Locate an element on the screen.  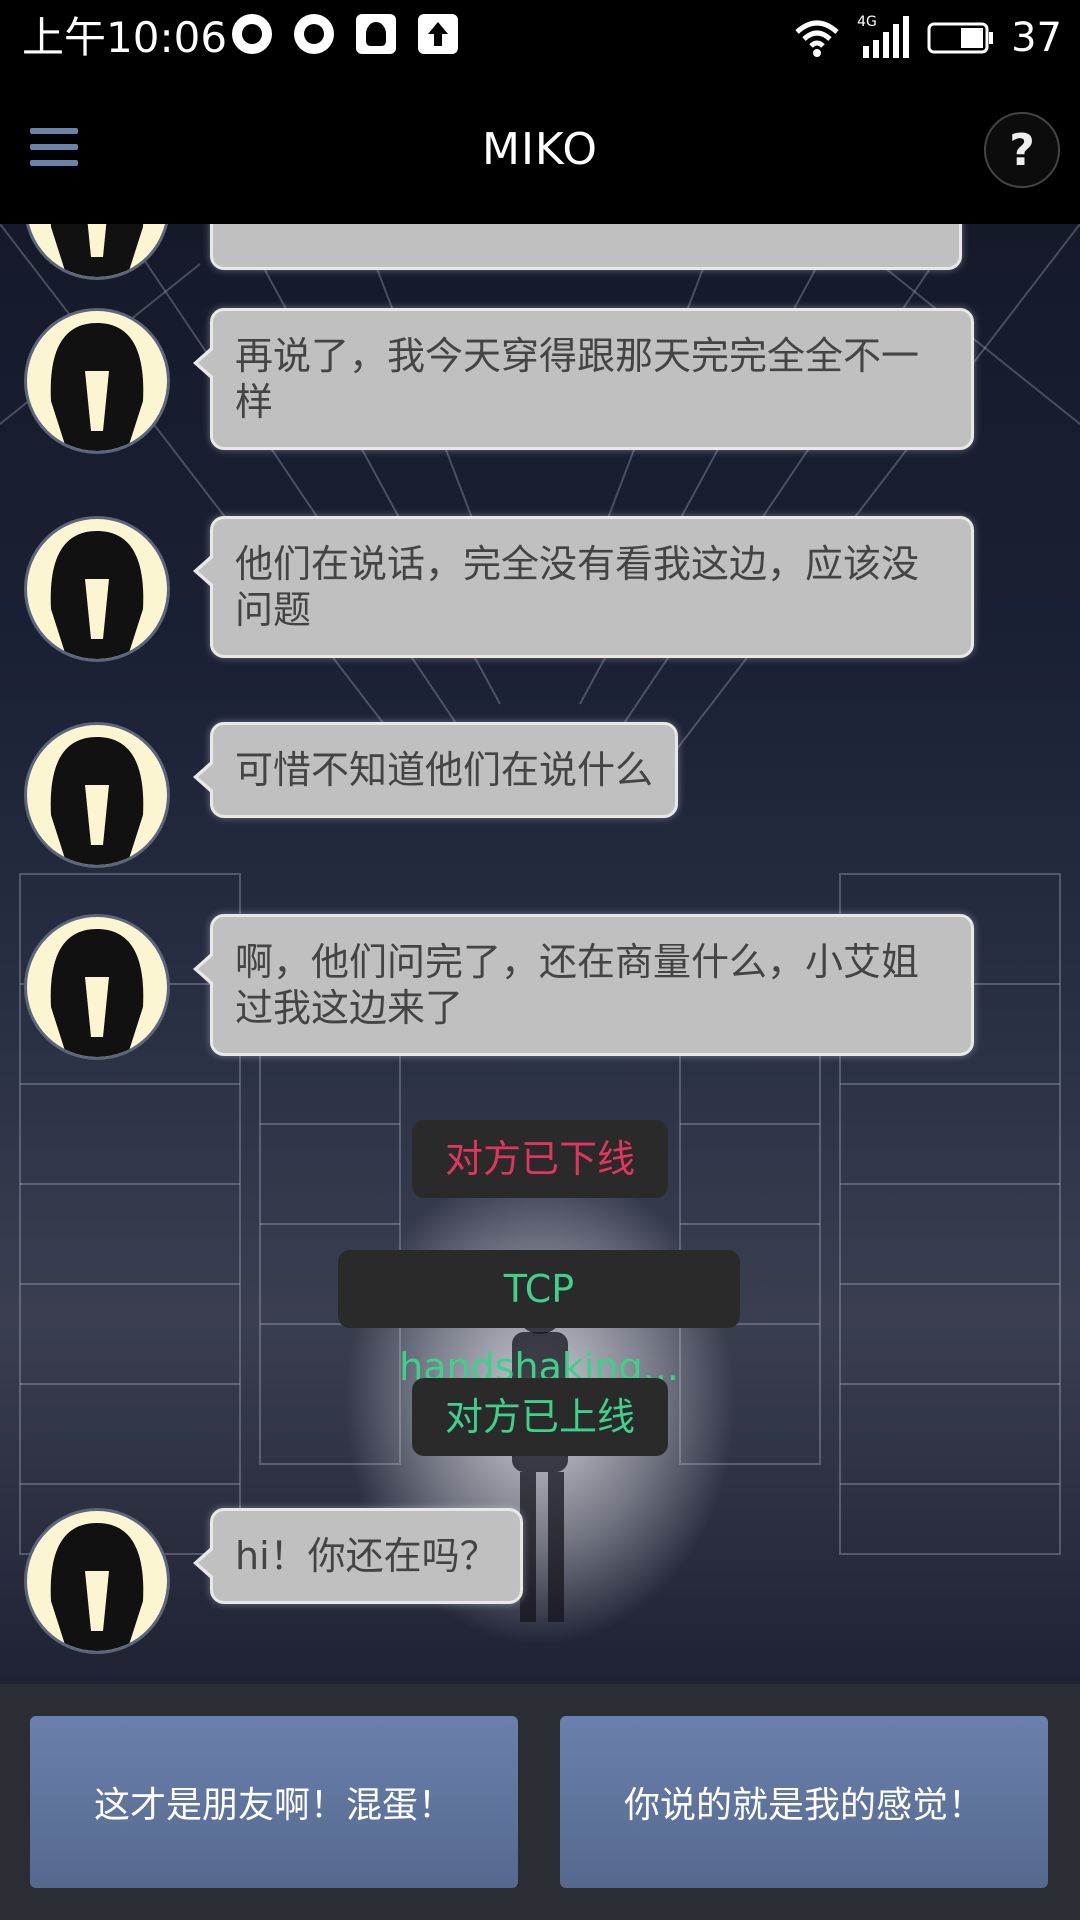
message-bubble: 可惜不知道他们在说什么 is located at coordinates (435, 770).